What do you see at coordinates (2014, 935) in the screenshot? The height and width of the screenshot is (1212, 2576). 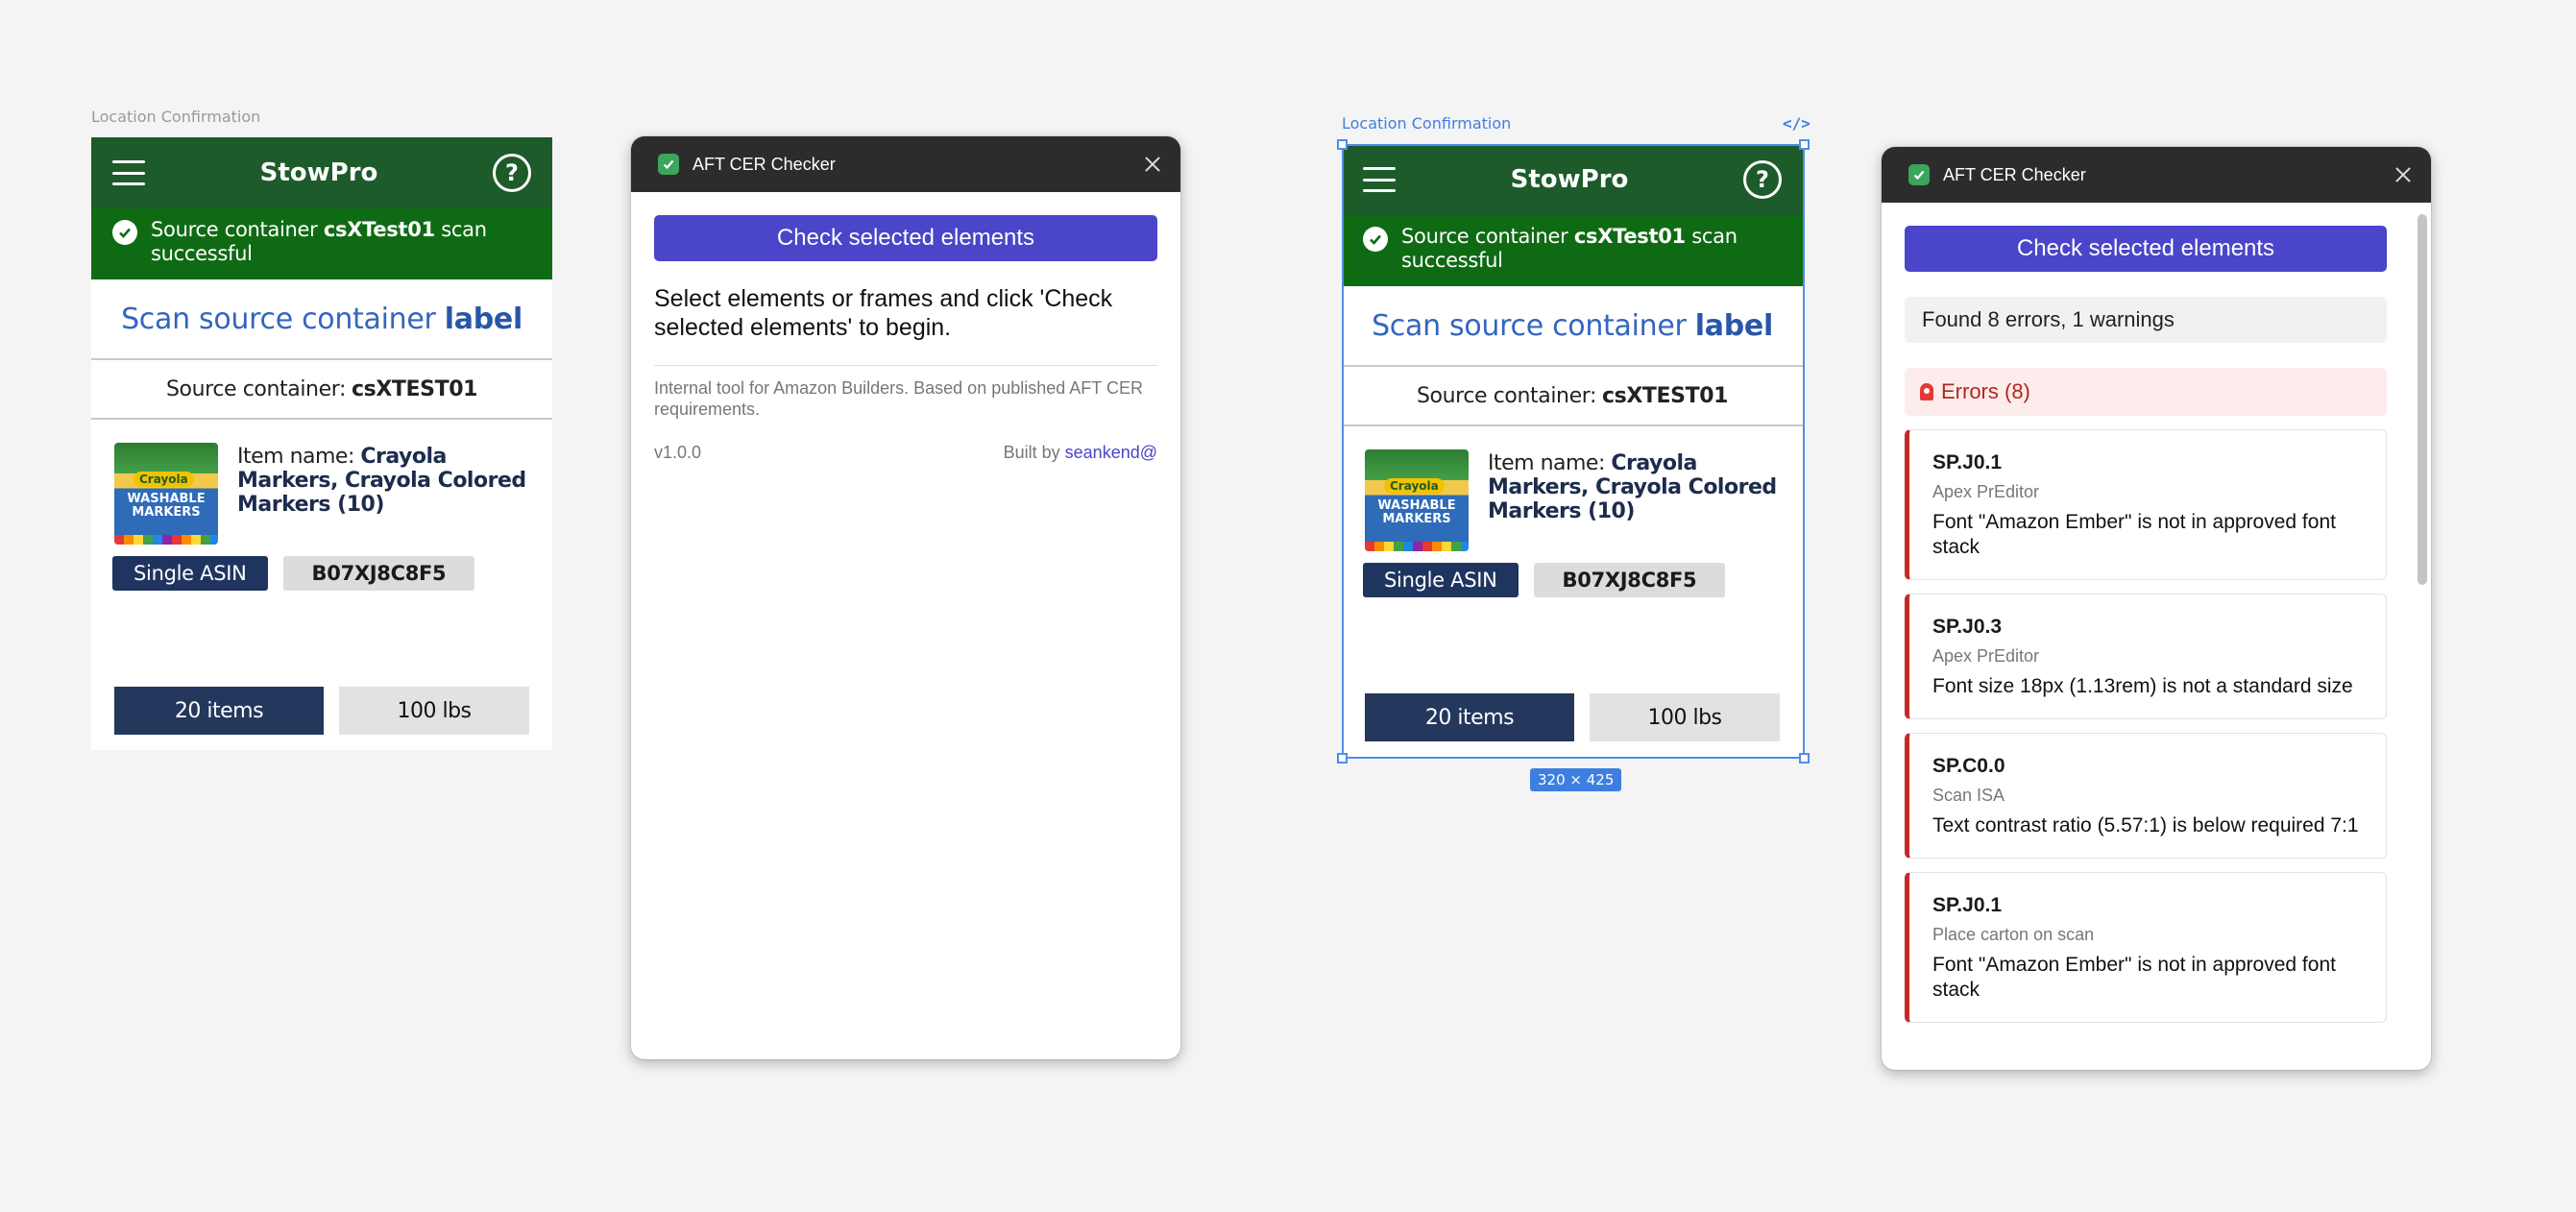 I see `error-location: Place carton on scan` at bounding box center [2014, 935].